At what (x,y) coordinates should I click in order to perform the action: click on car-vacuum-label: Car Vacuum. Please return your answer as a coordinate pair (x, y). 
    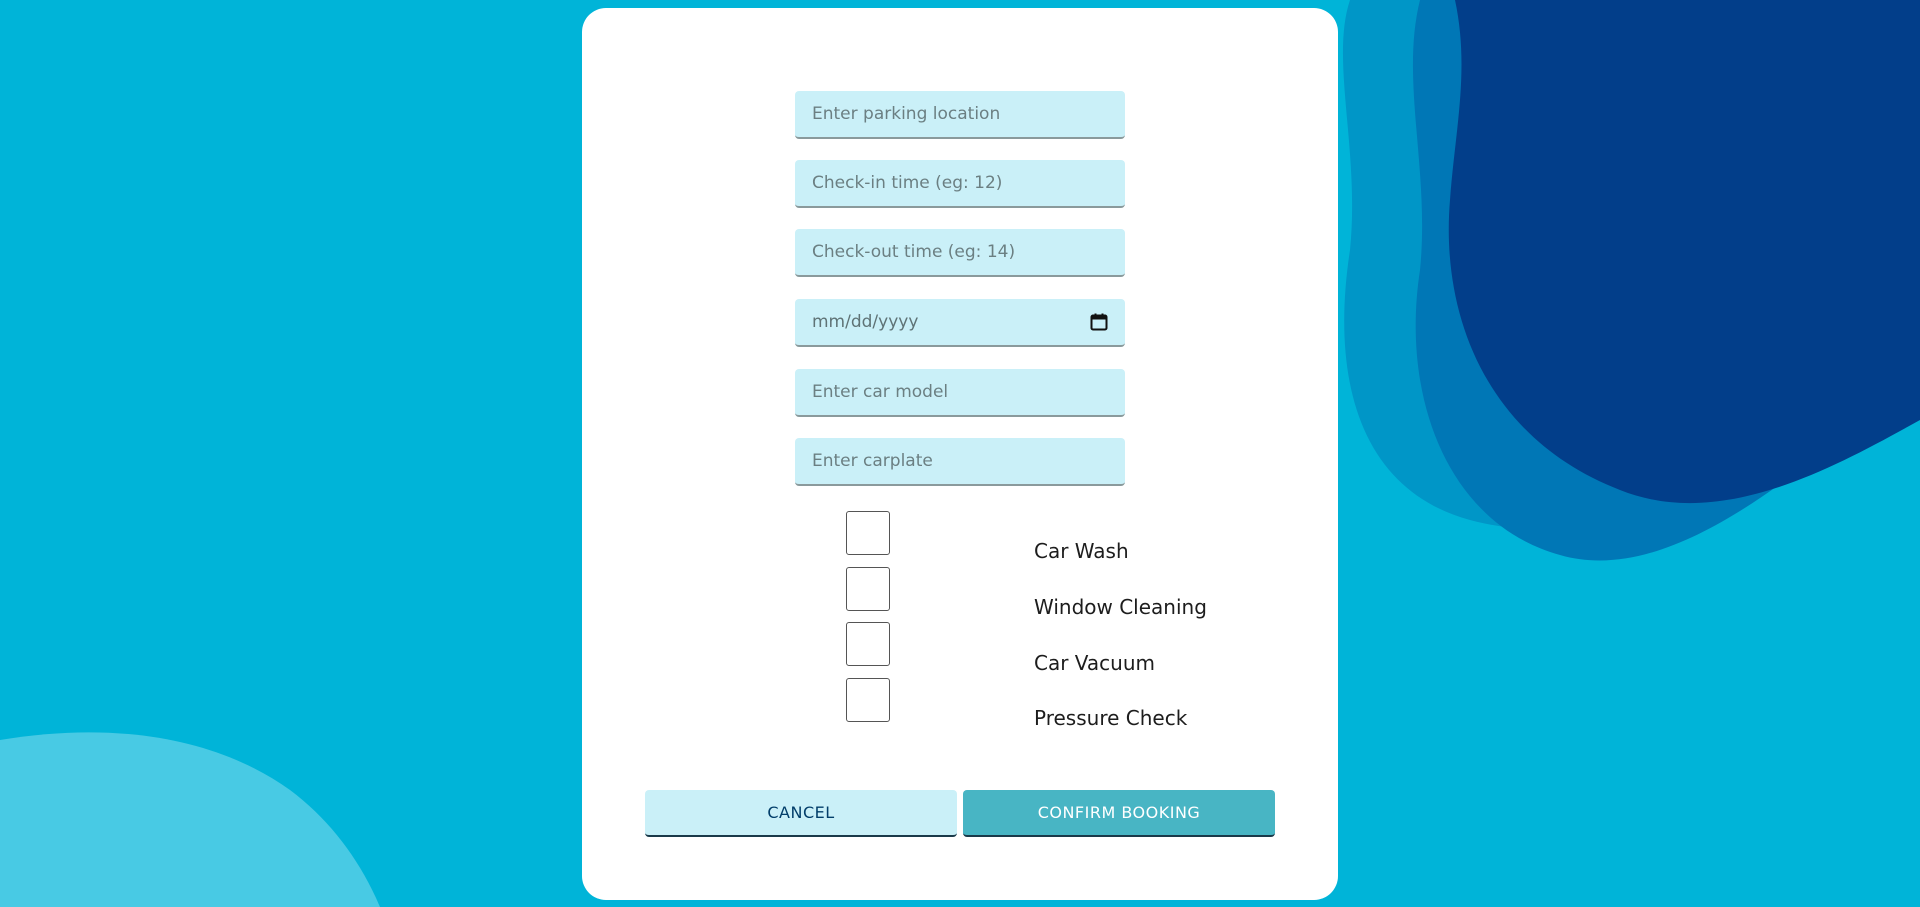
    Looking at the image, I should click on (1095, 663).